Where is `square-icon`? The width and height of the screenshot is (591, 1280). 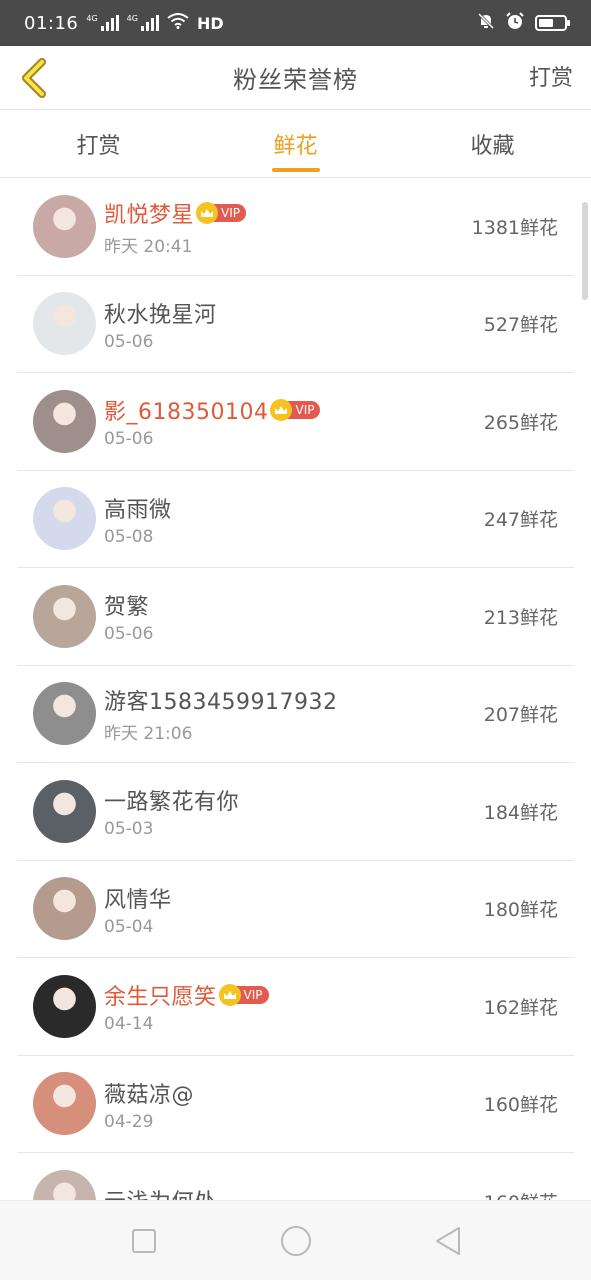 square-icon is located at coordinates (143, 1240).